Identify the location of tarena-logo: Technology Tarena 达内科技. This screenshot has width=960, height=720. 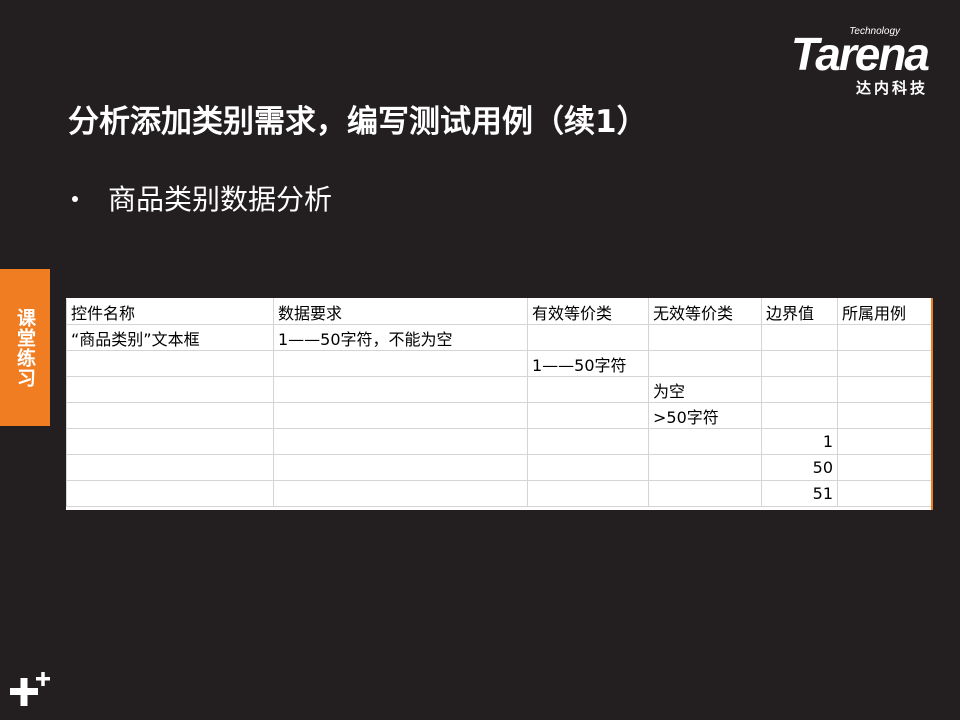
(829, 62).